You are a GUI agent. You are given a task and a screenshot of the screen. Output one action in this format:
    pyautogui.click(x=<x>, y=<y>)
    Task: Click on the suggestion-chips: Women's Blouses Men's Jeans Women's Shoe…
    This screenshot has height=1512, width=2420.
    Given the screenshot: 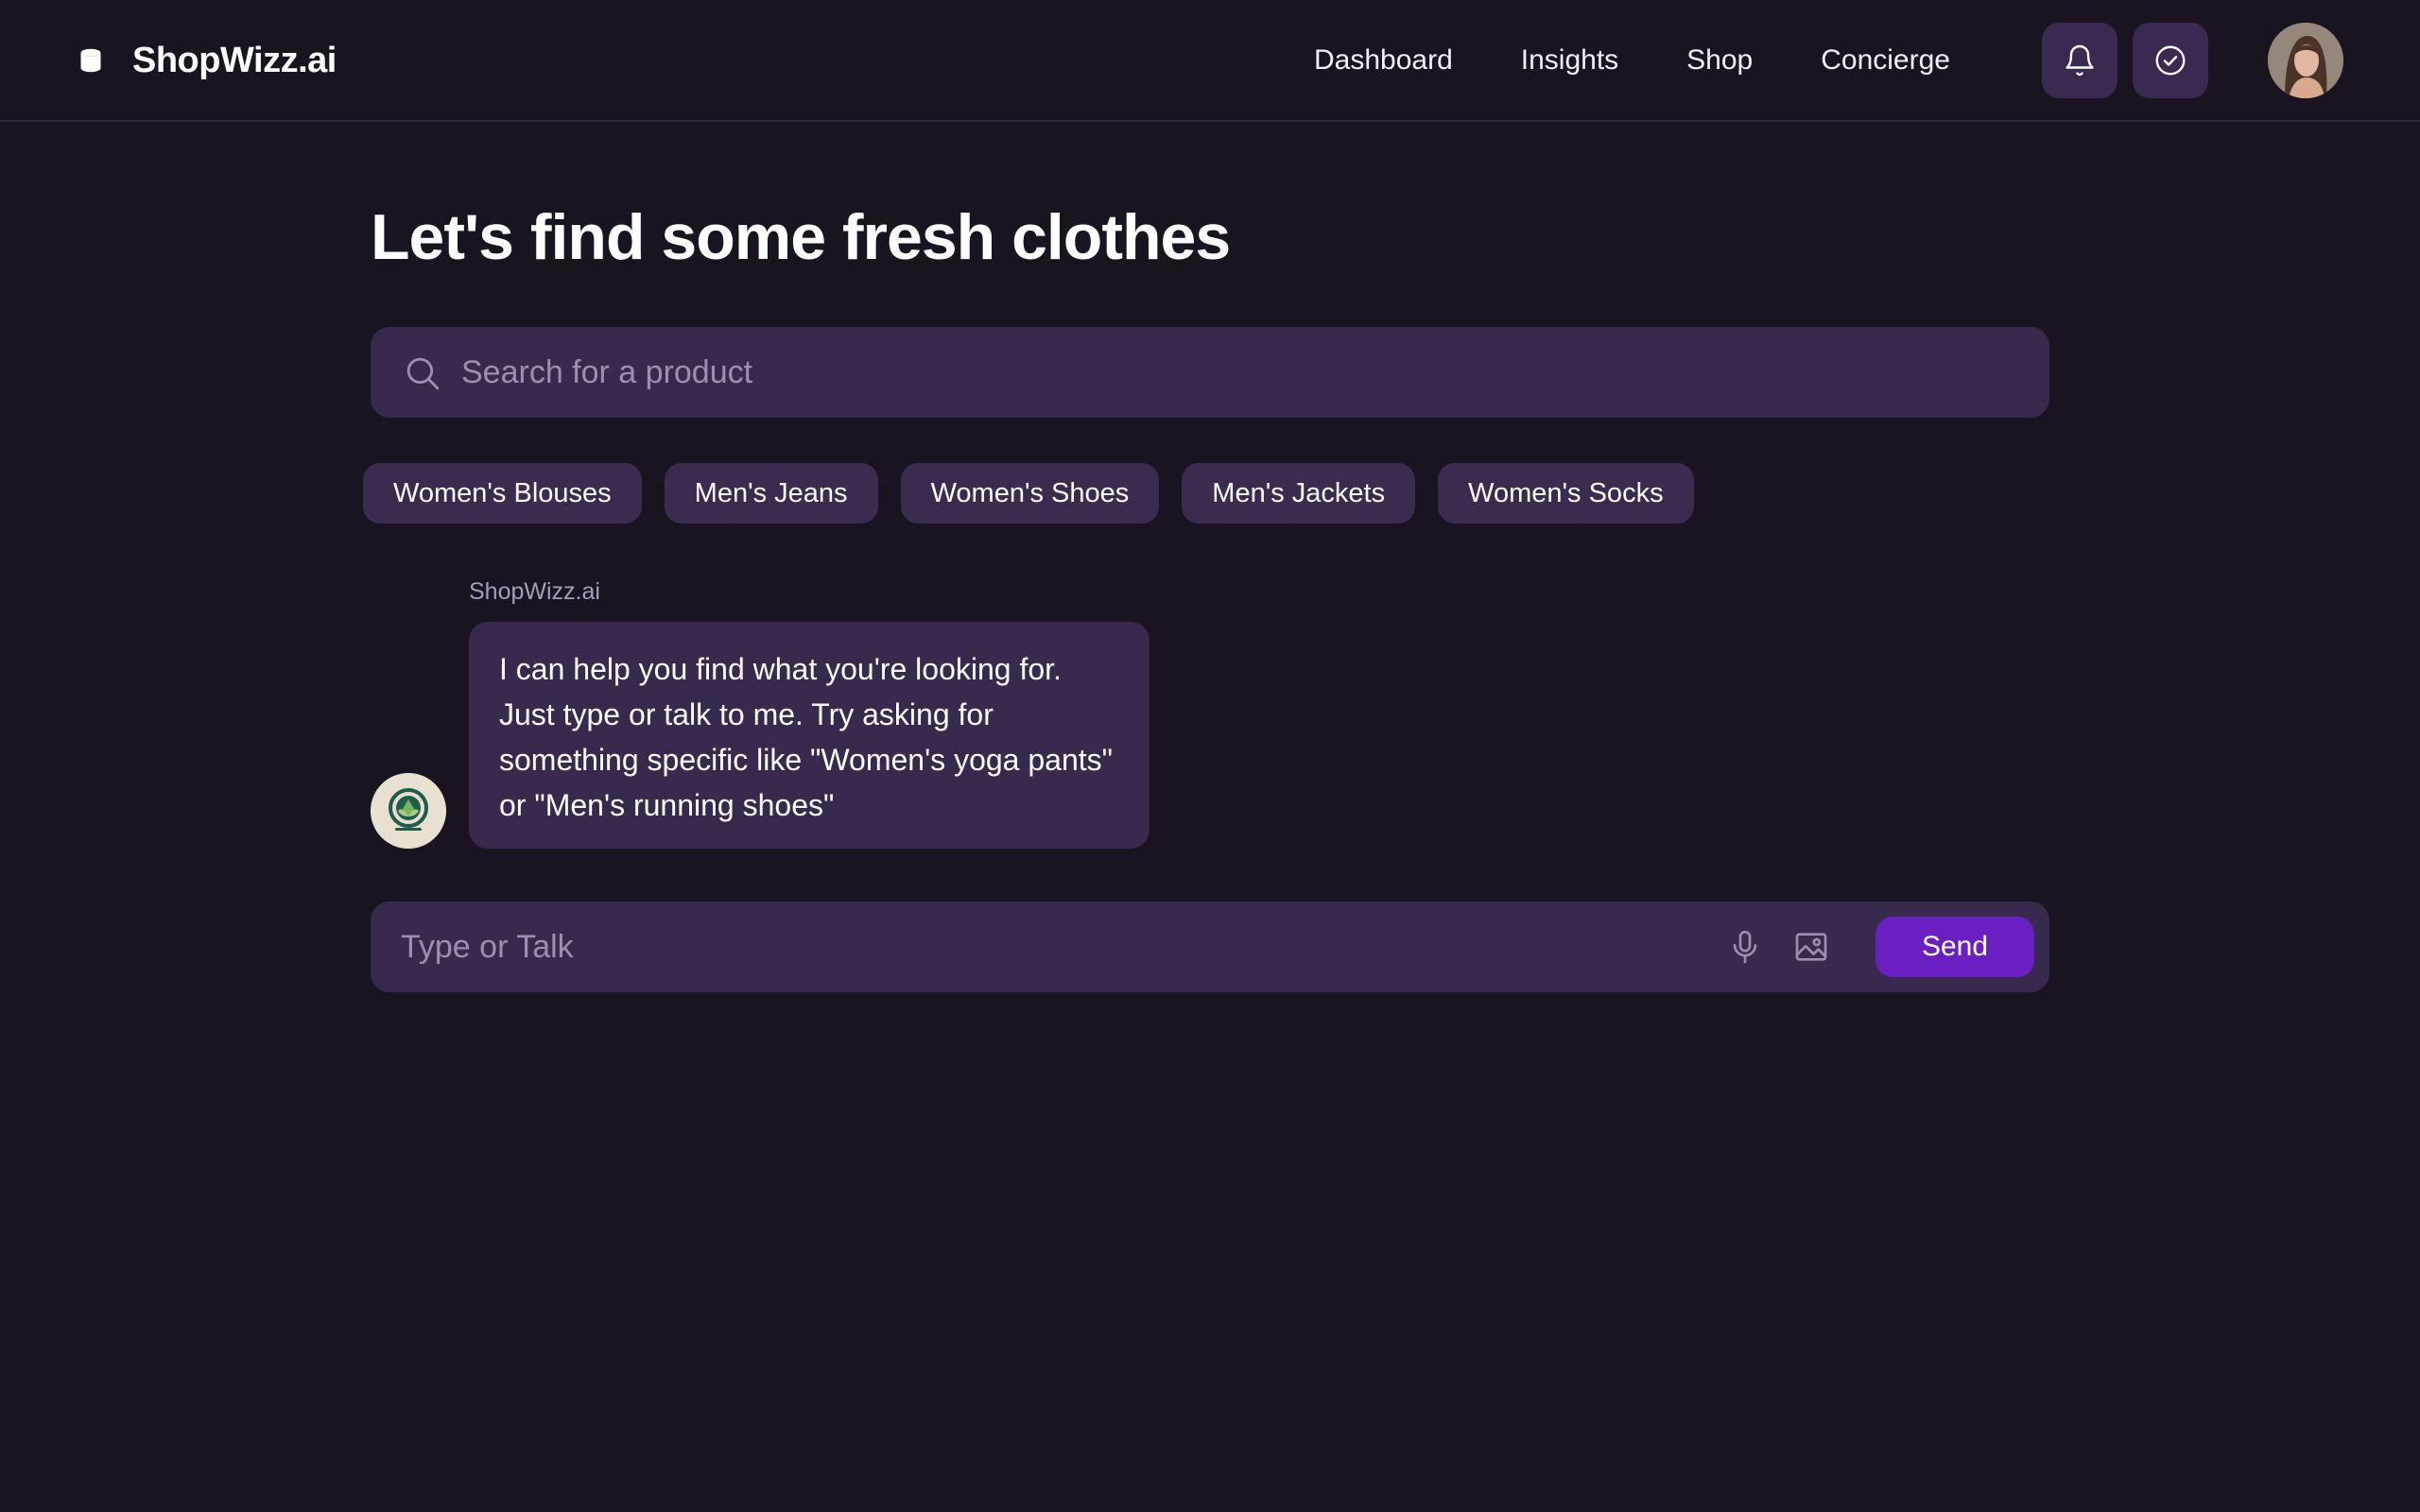 What is the action you would take?
    pyautogui.click(x=1028, y=493)
    